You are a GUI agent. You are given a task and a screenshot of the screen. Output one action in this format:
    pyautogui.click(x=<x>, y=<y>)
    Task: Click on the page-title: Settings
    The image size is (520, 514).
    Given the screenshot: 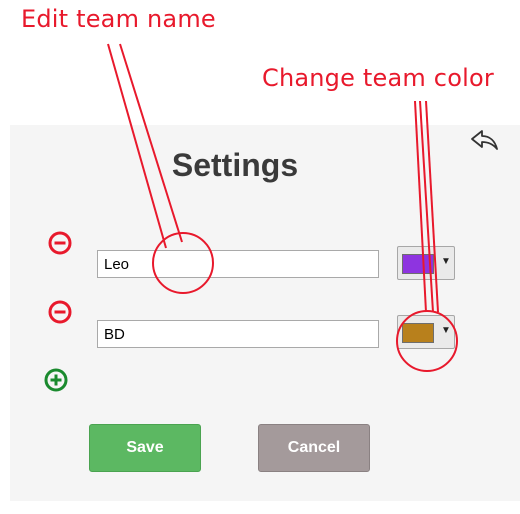 What is the action you would take?
    pyautogui.click(x=235, y=165)
    